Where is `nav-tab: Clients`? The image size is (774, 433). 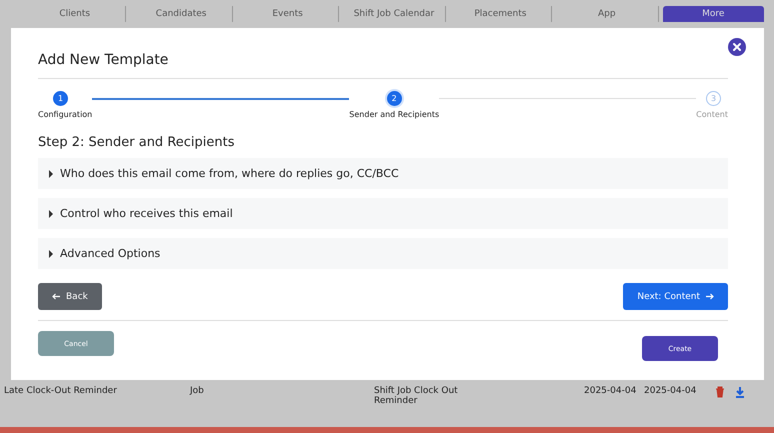
nav-tab: Clients is located at coordinates (75, 14).